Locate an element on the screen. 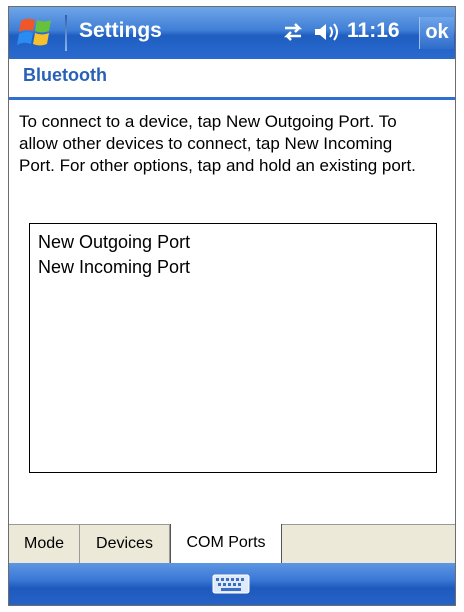 This screenshot has width=464, height=612. menu-bar is located at coordinates (232, 584).